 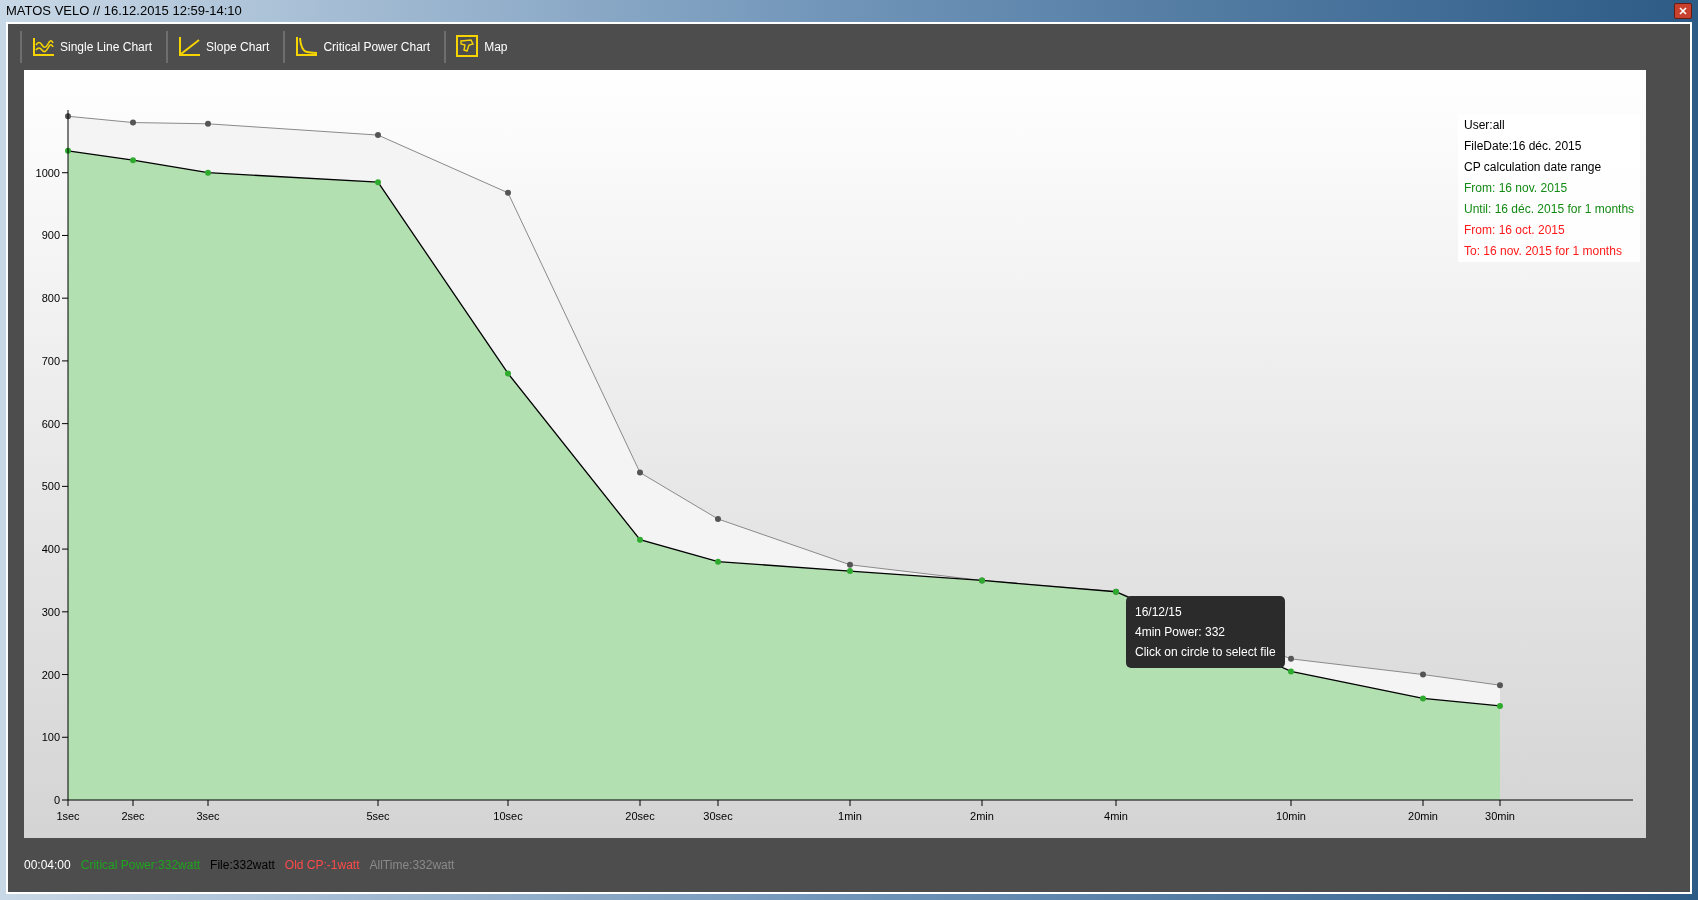 What do you see at coordinates (124, 11) in the screenshot?
I see `window-title: MATOS VELO // 16.12.2015 12:59-14:10` at bounding box center [124, 11].